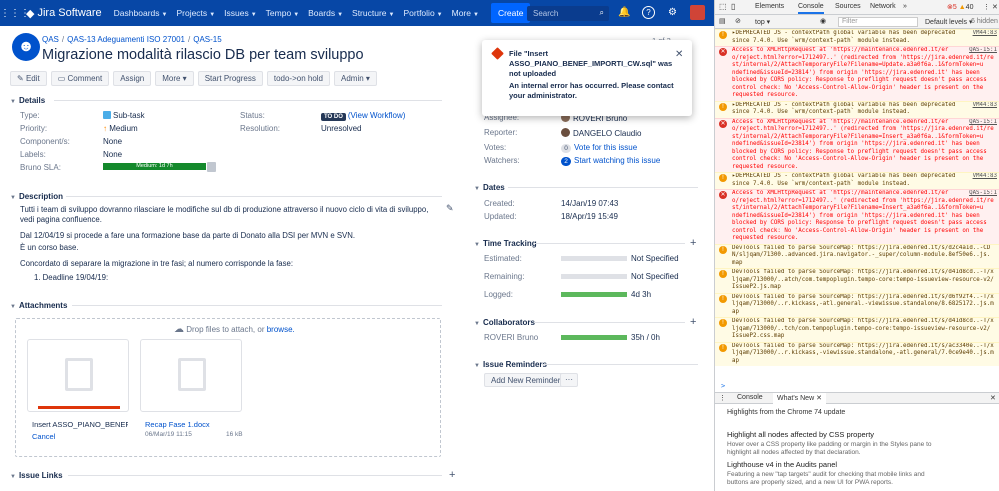  What do you see at coordinates (823, 21) in the screenshot?
I see `eye-icon: ◉` at bounding box center [823, 21].